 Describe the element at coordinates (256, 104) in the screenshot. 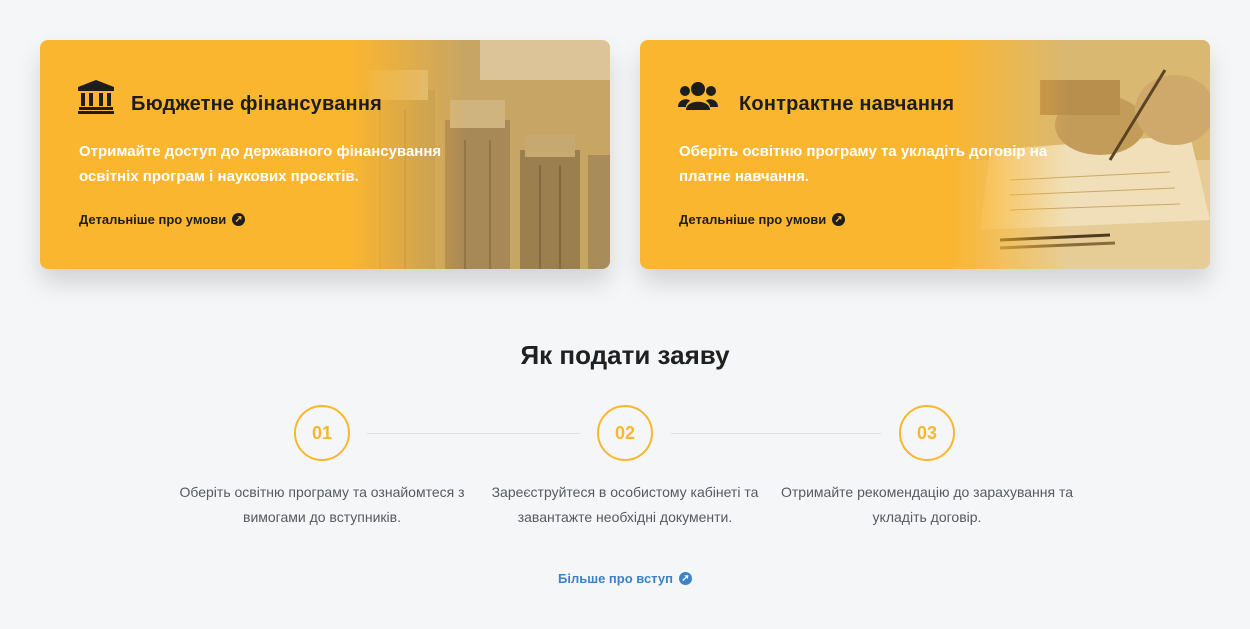

I see `card-title: Бюджетне фінансування` at that location.